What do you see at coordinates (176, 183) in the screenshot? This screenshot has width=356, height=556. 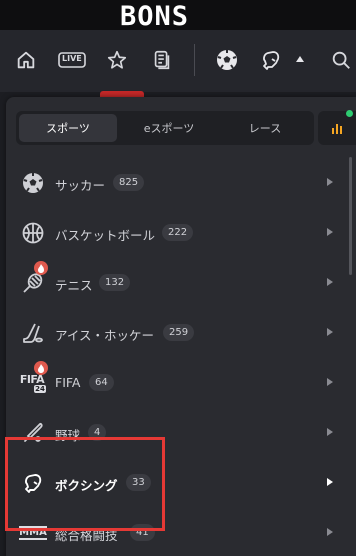 I see `sport-item-soccer: サッカー 825` at bounding box center [176, 183].